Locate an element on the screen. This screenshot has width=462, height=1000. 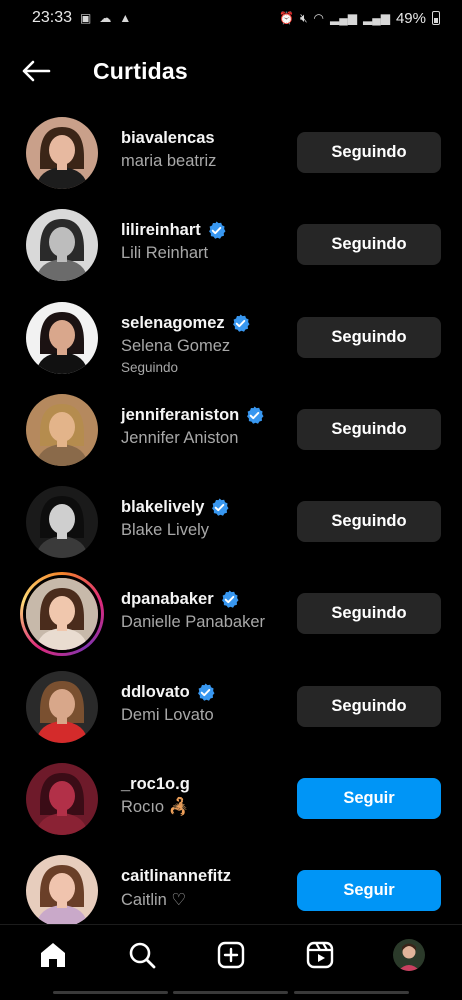
username-line: ddlovato is located at coordinates (206, 692).